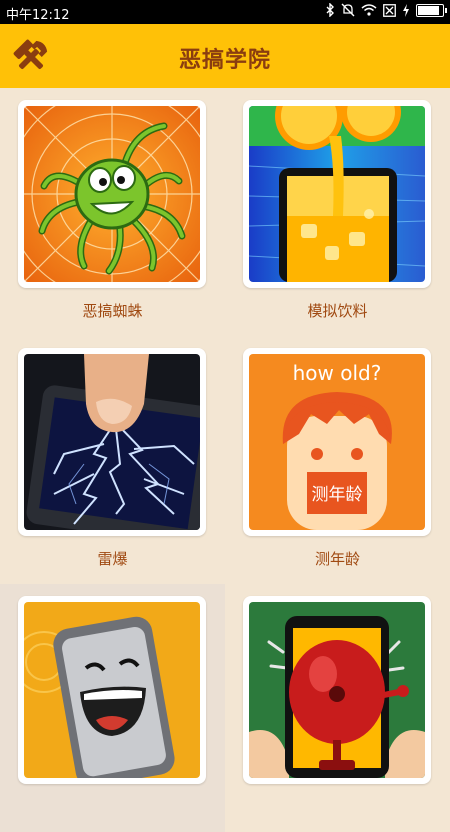  Describe the element at coordinates (337, 495) in the screenshot. I see `age-badge-text: 测年龄` at that location.